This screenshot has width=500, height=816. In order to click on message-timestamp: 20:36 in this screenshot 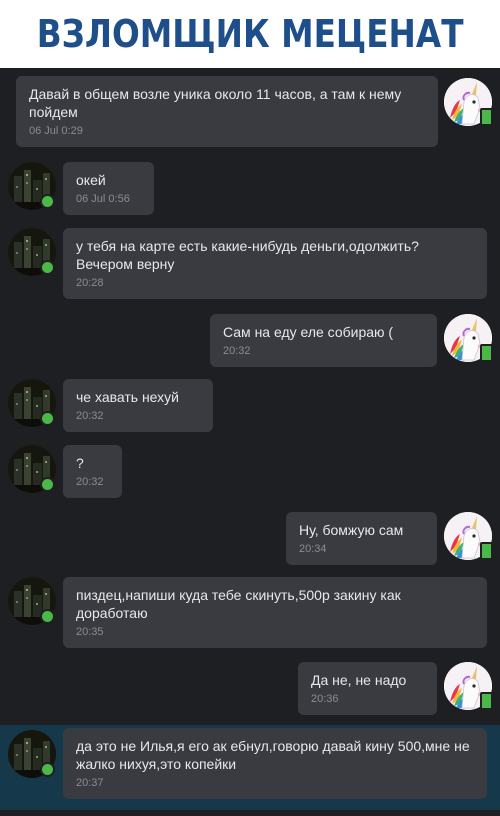, I will do `click(325, 699)`.